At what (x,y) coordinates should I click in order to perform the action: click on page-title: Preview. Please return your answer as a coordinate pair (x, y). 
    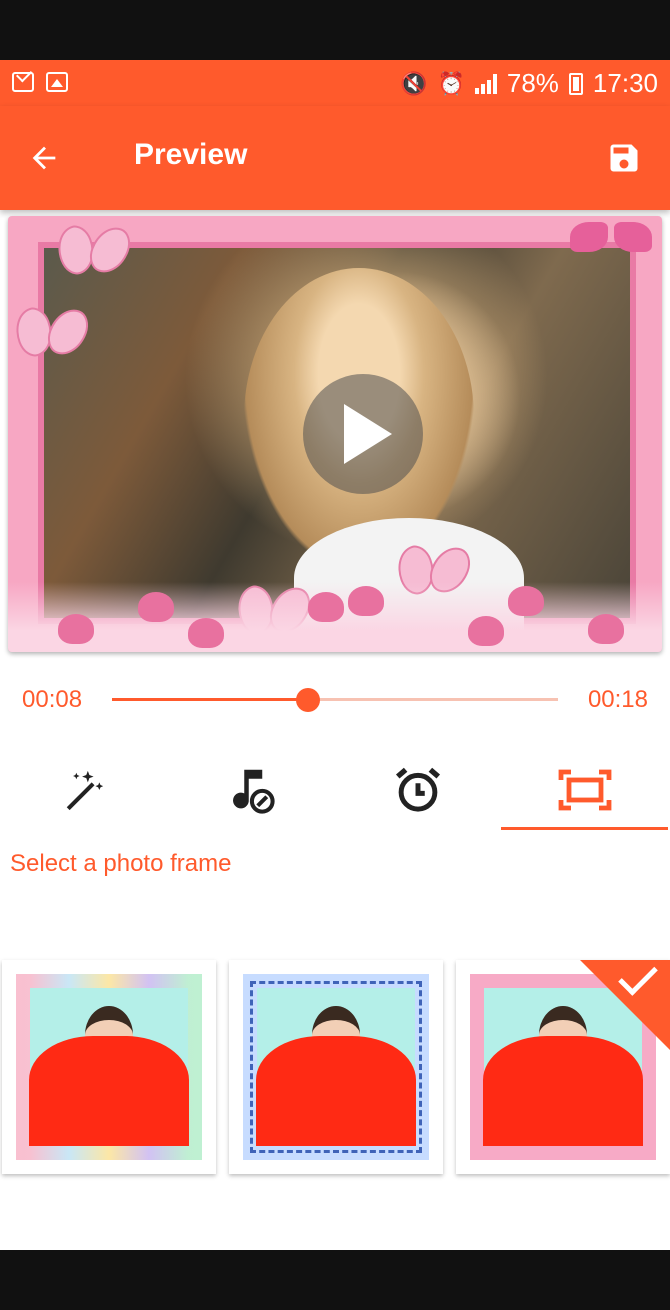
    Looking at the image, I should click on (191, 154).